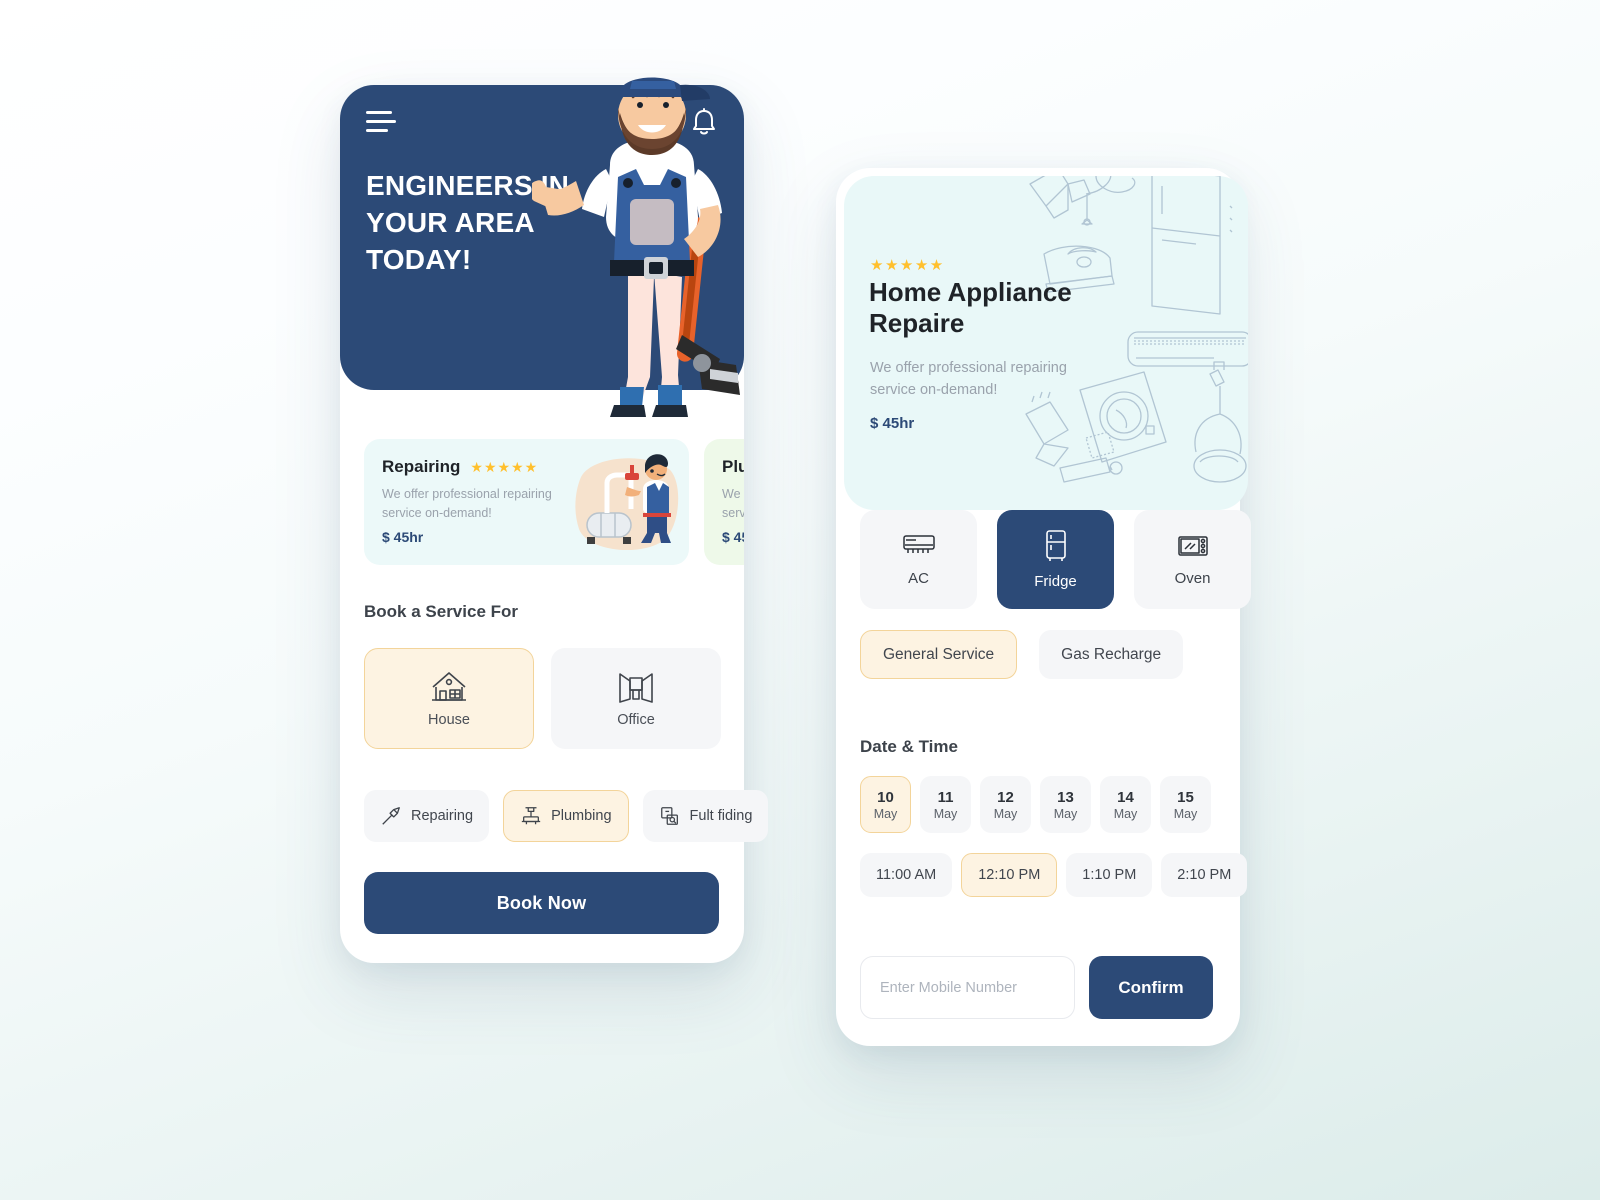 Image resolution: width=1600 pixels, height=1200 pixels. Describe the element at coordinates (967, 987) in the screenshot. I see `mobile-number-input` at that location.